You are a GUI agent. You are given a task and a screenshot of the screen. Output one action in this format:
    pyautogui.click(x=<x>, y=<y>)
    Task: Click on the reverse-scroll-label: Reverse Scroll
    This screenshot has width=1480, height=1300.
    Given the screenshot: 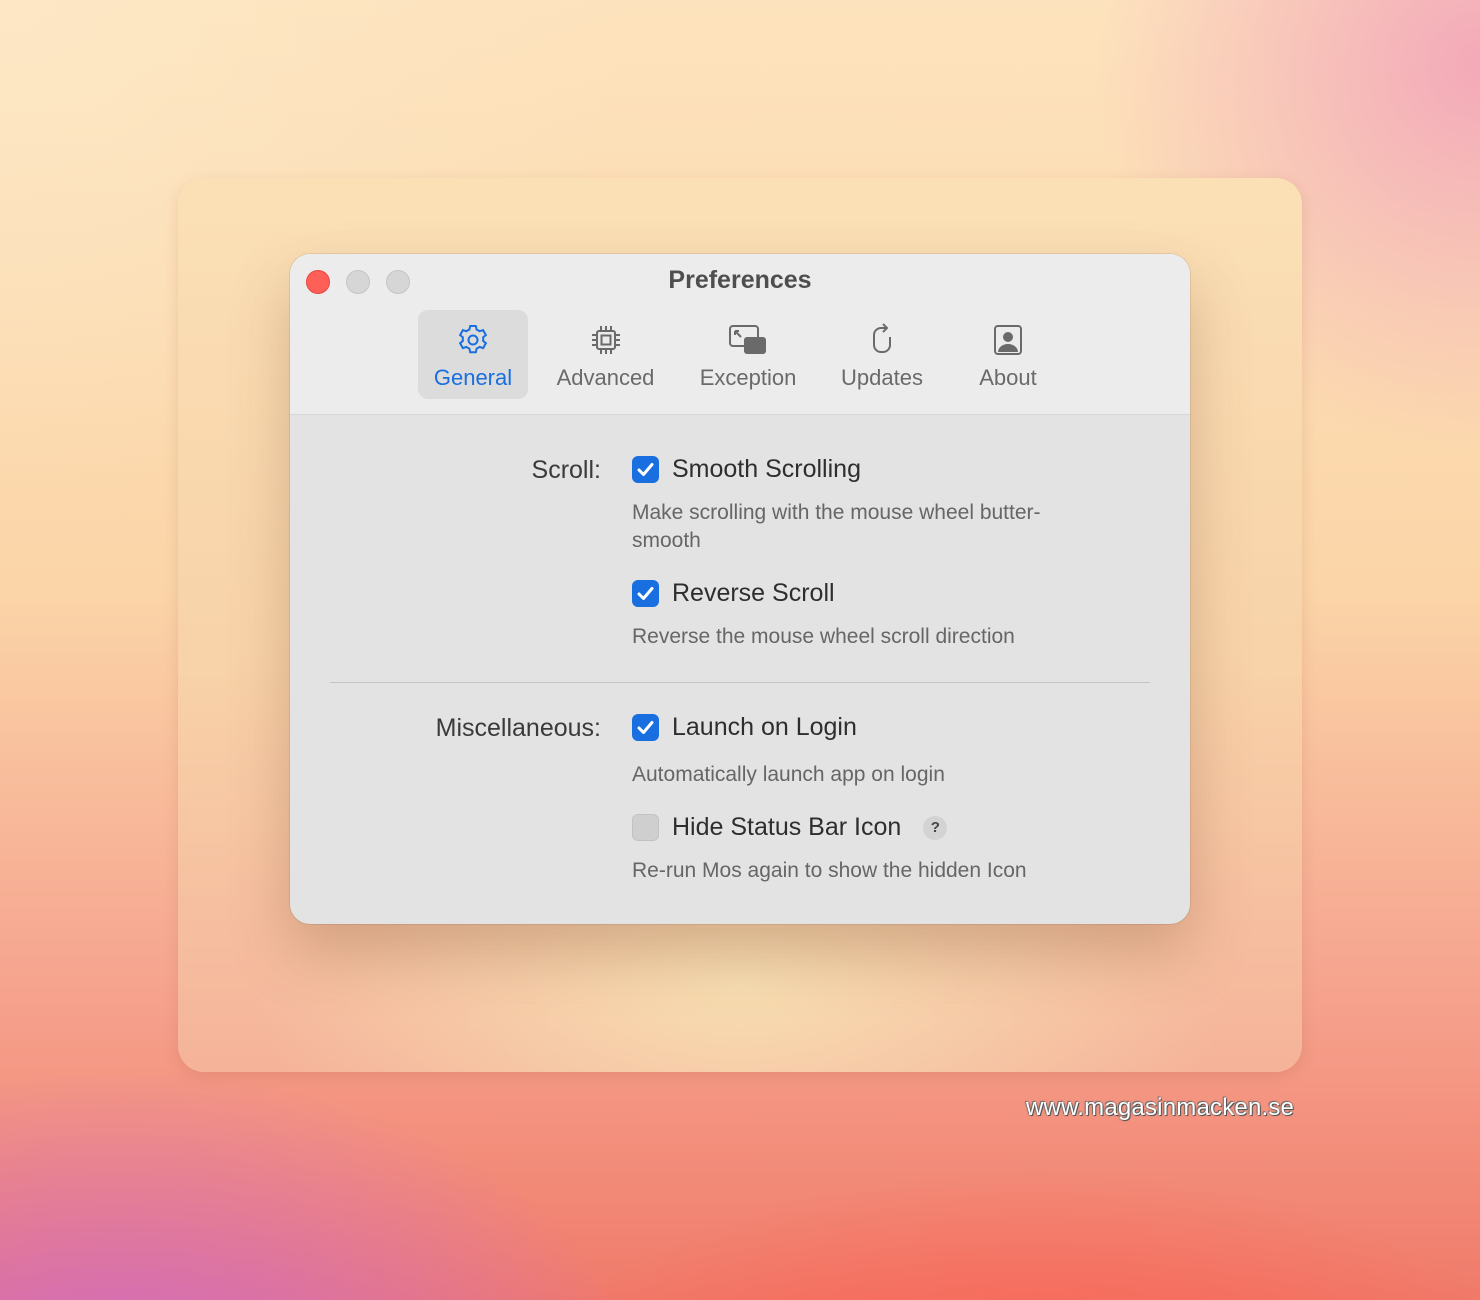 What is the action you would take?
    pyautogui.click(x=753, y=593)
    